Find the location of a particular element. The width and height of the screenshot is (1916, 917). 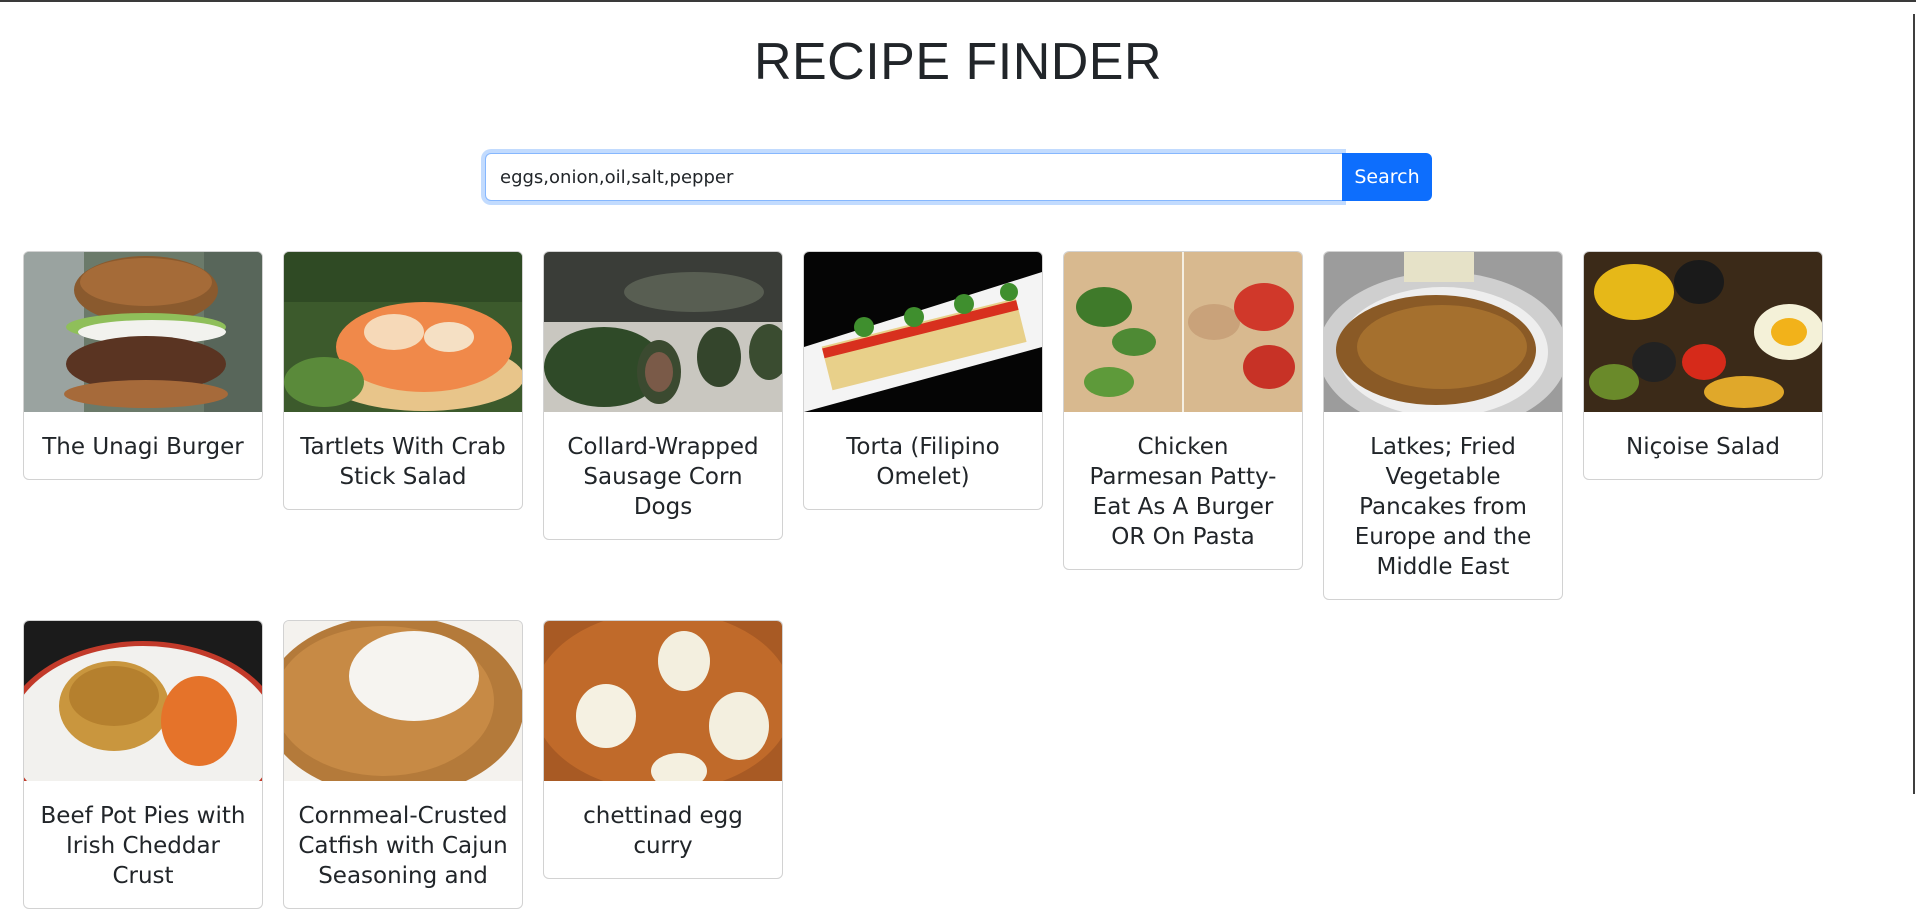

search-button: Search is located at coordinates (1387, 177).